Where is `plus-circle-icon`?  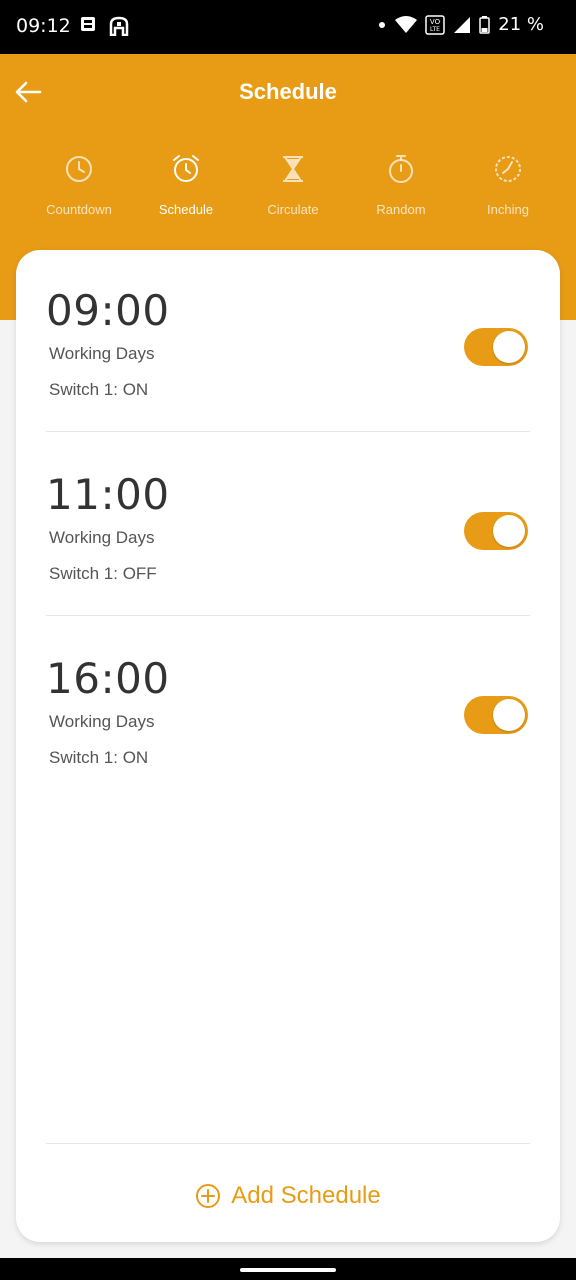
plus-circle-icon is located at coordinates (208, 1196).